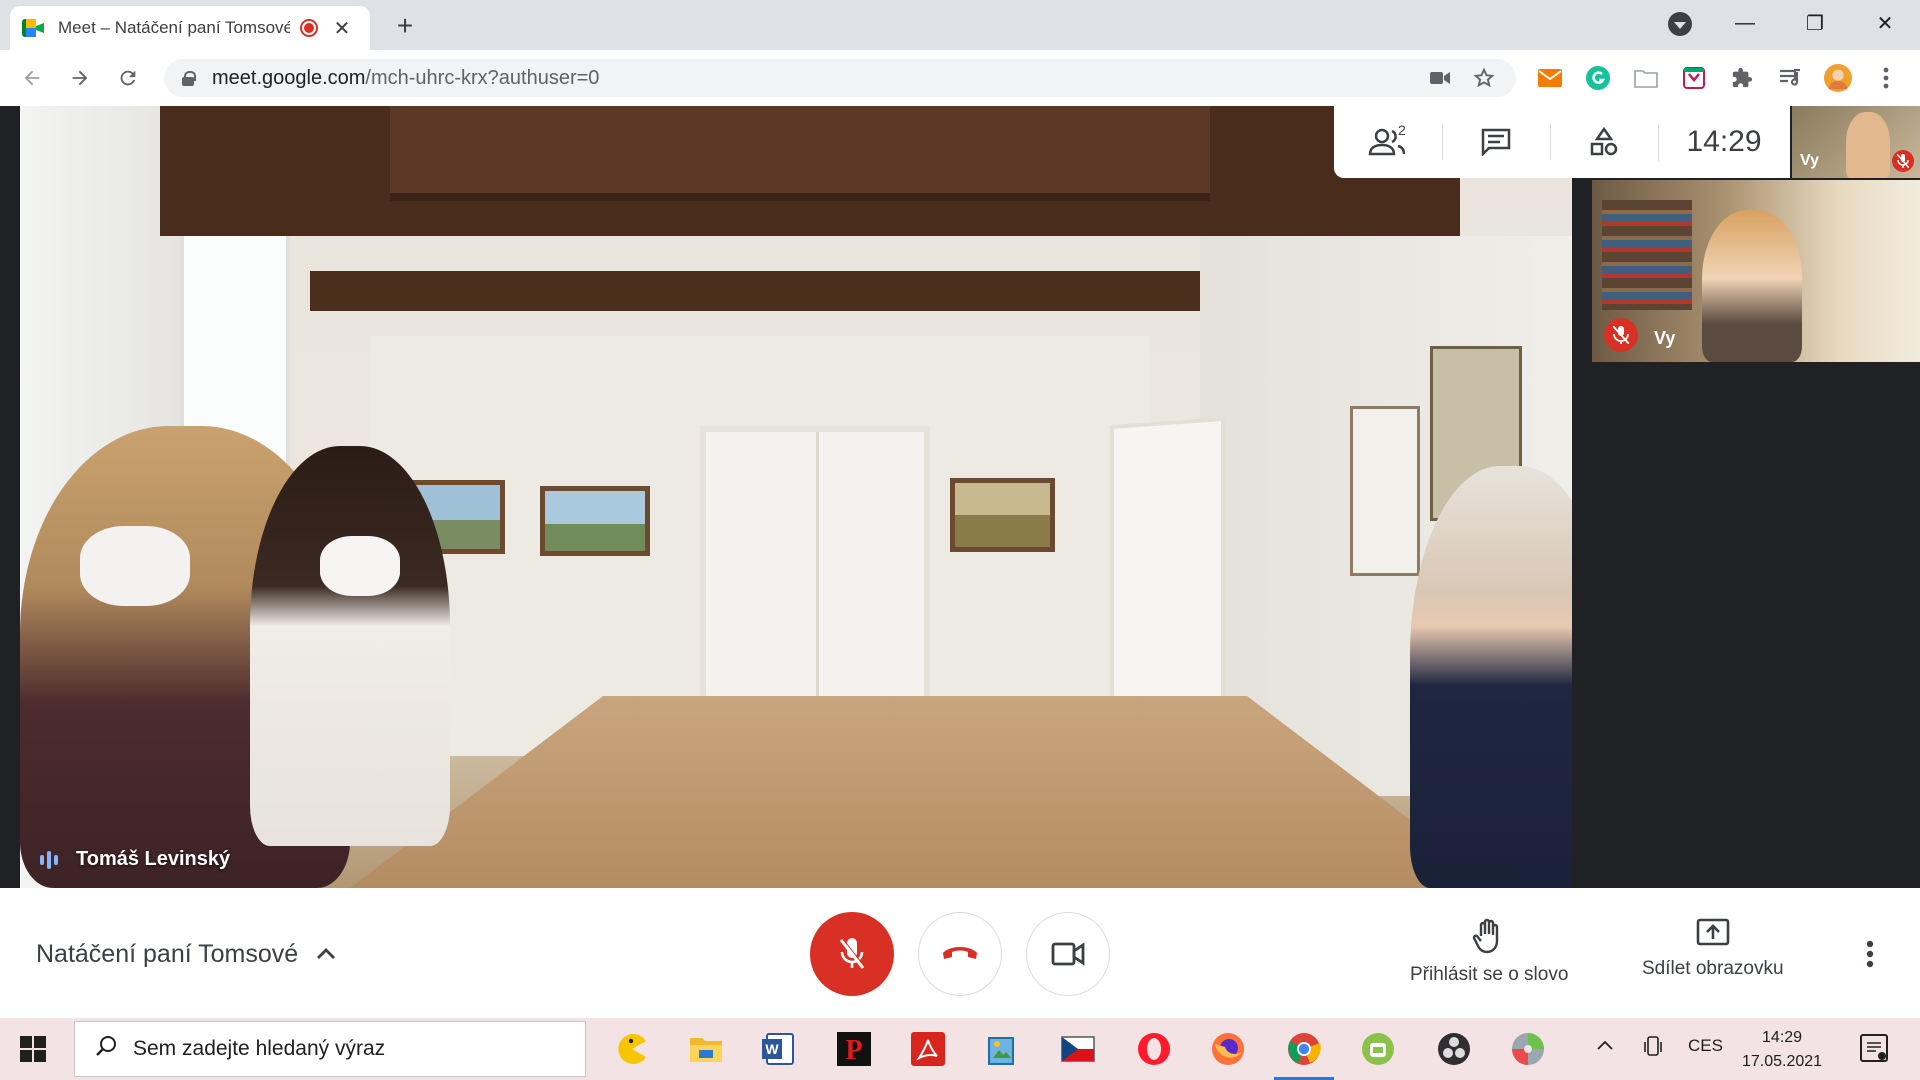 This screenshot has height=1080, width=1920. Describe the element at coordinates (259, 1048) in the screenshot. I see `search-placeholder: Sem zadejte hledaný výraz` at that location.